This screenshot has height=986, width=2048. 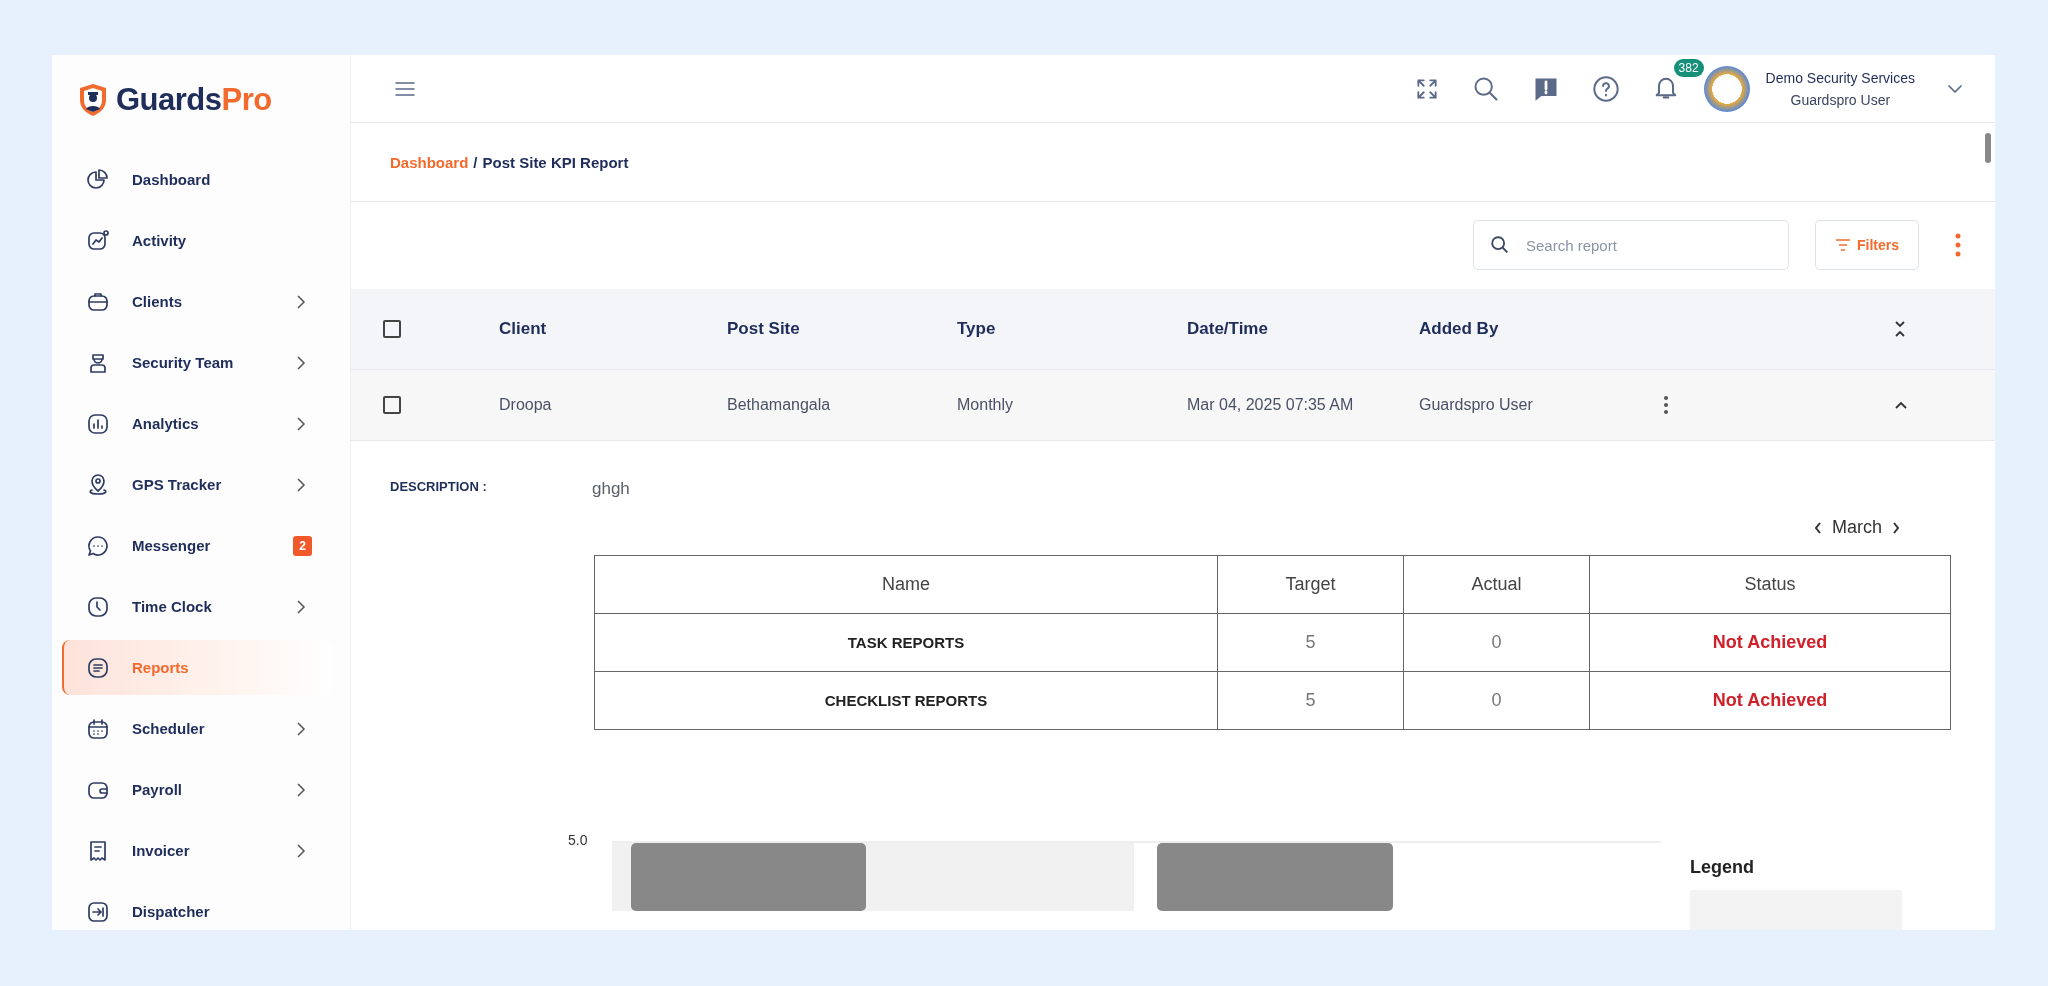 What do you see at coordinates (98, 179) in the screenshot?
I see `pie-chart-icon` at bounding box center [98, 179].